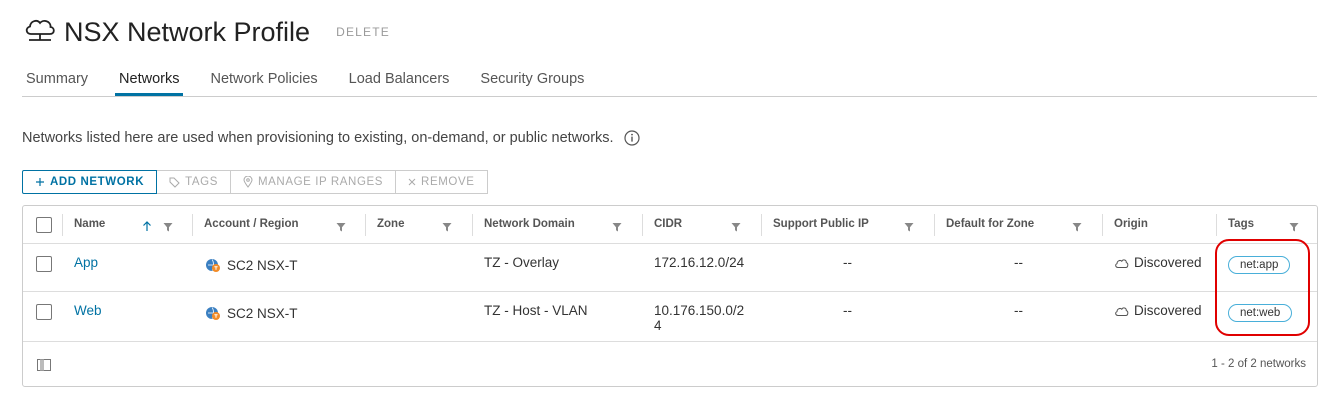 The width and height of the screenshot is (1331, 396). I want to click on tags-button: TAGS, so click(194, 182).